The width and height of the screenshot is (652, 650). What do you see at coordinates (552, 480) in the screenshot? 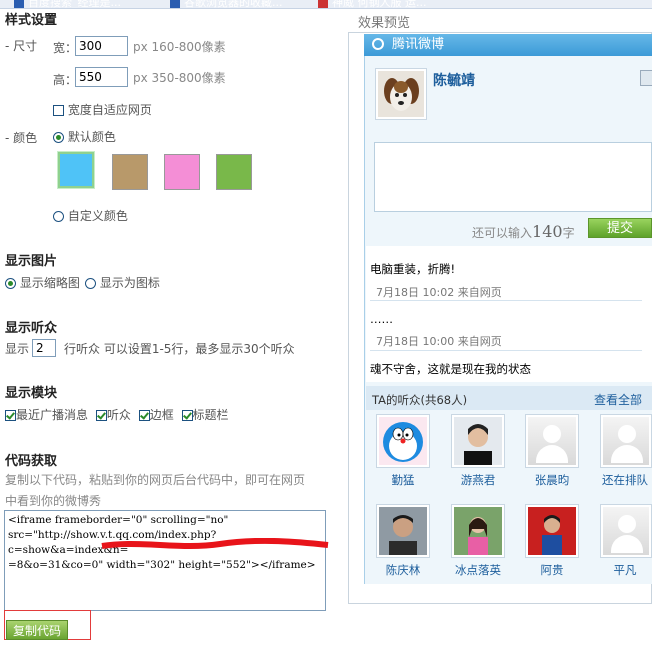
I see `audience-name: 张晨昀` at bounding box center [552, 480].